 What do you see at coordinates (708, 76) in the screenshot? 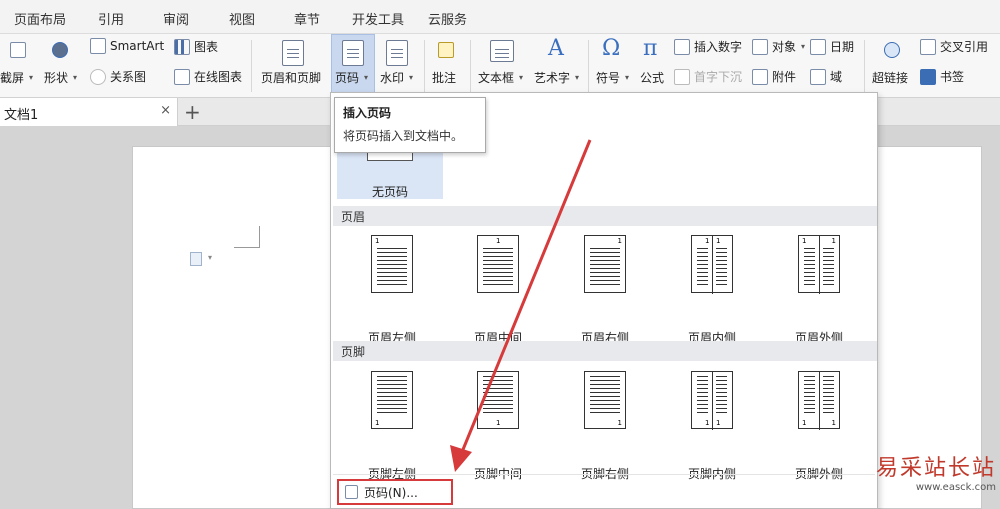
I see `drop-cap-button: 首字下沉` at bounding box center [708, 76].